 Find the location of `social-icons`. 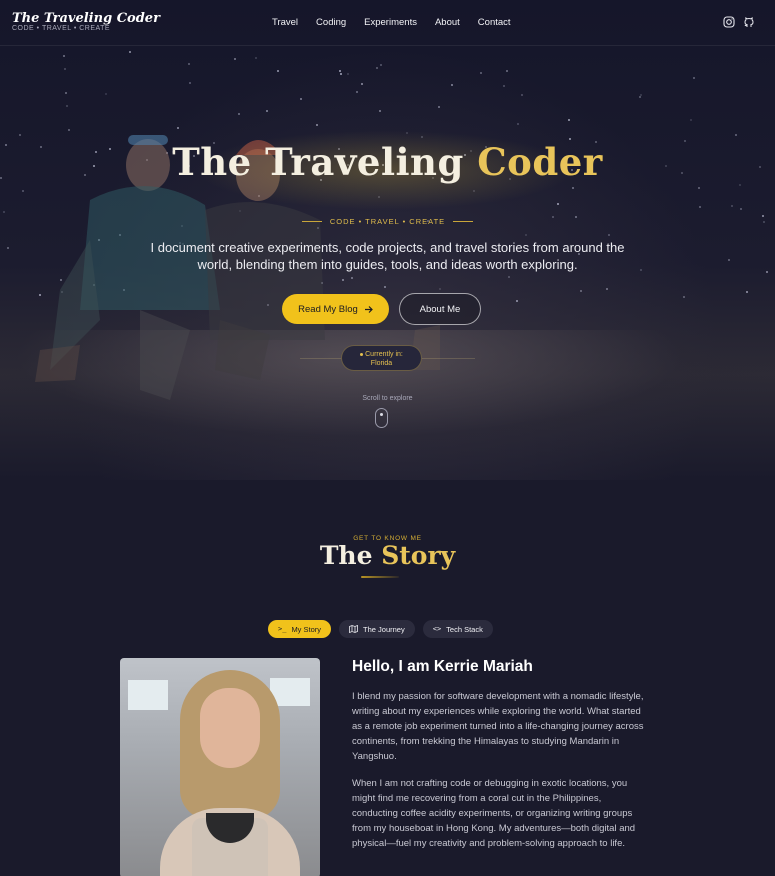

social-icons is located at coordinates (739, 22).